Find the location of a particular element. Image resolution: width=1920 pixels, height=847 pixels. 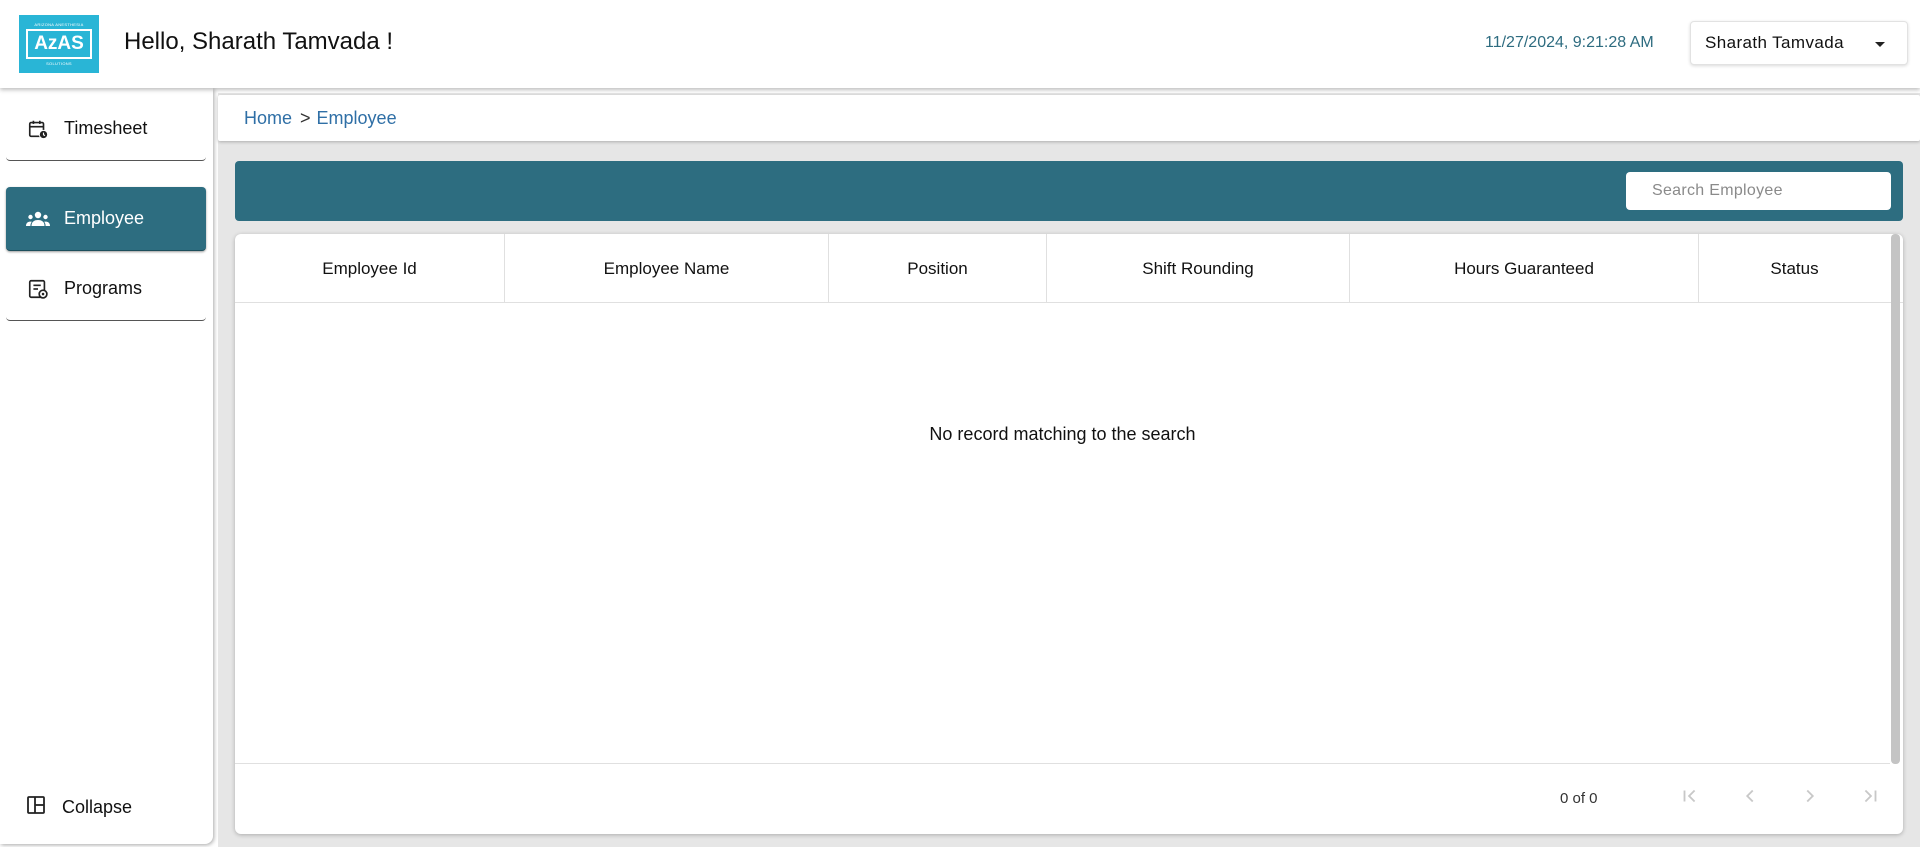

search-employee-input is located at coordinates (1758, 191).